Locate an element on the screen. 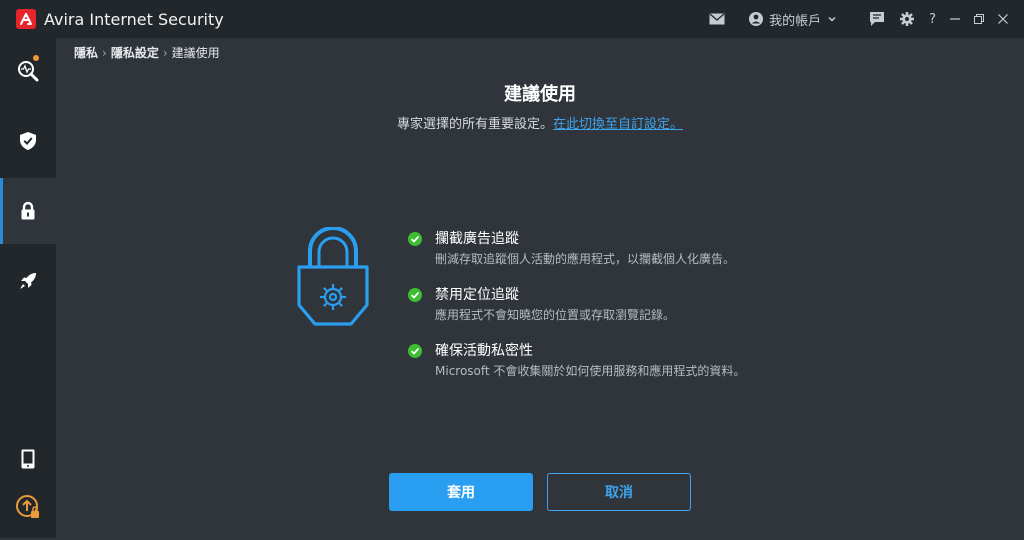  account-menu: 我的帳戶 is located at coordinates (793, 19).